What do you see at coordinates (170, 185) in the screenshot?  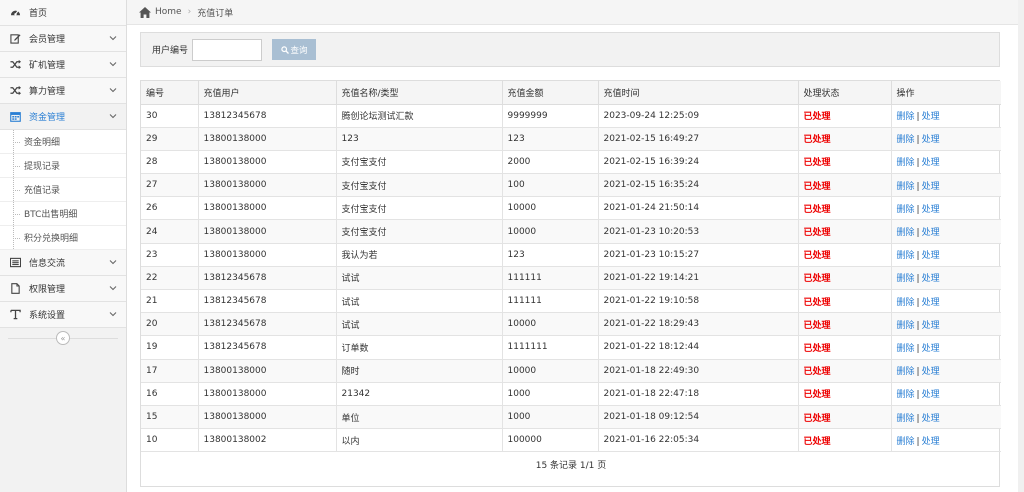 I see `order-id-cell: 27` at bounding box center [170, 185].